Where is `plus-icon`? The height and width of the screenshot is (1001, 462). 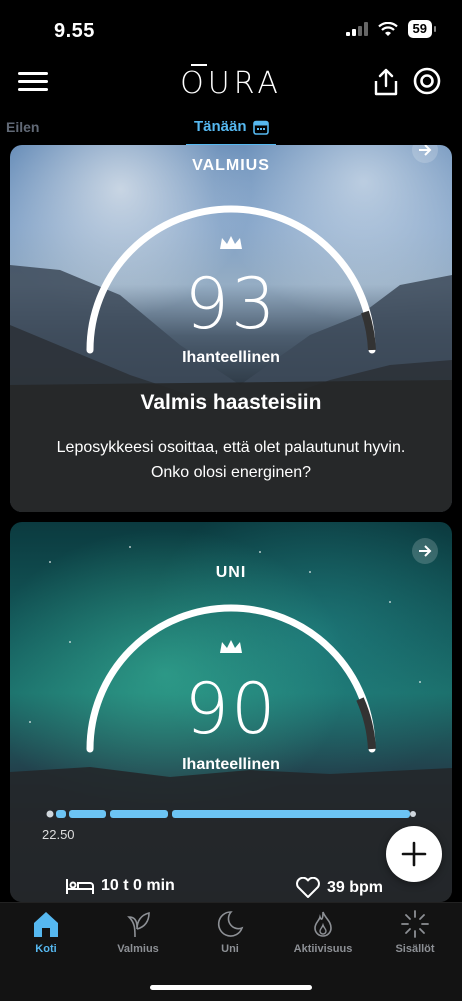 plus-icon is located at coordinates (414, 854).